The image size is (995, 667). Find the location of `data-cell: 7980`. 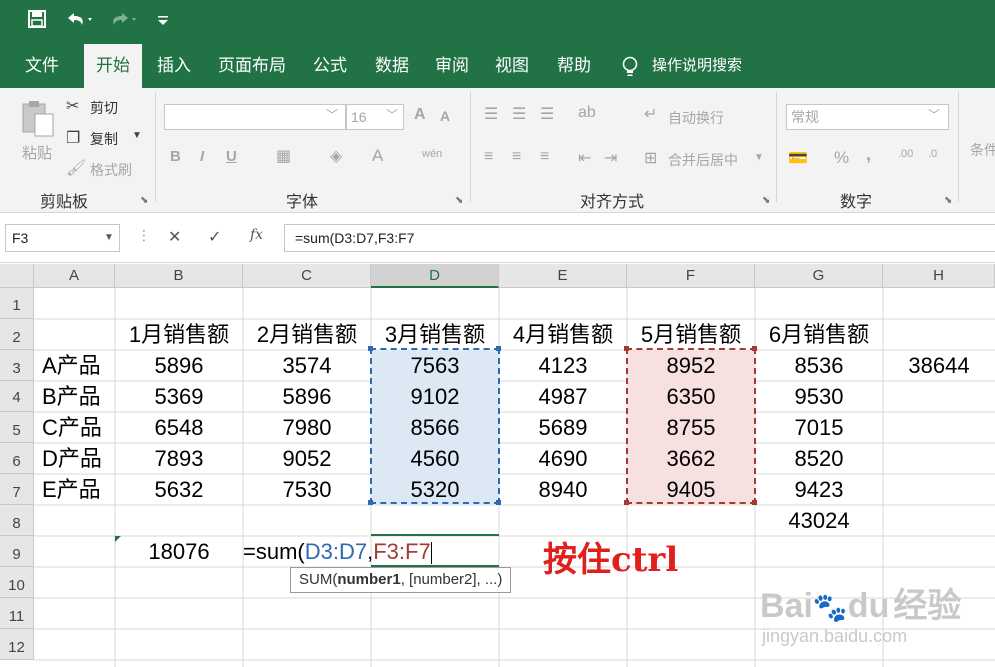

data-cell: 7980 is located at coordinates (307, 427).